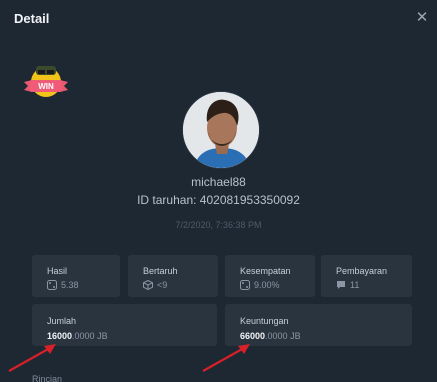  I want to click on stat-label: Pembayaran, so click(362, 271).